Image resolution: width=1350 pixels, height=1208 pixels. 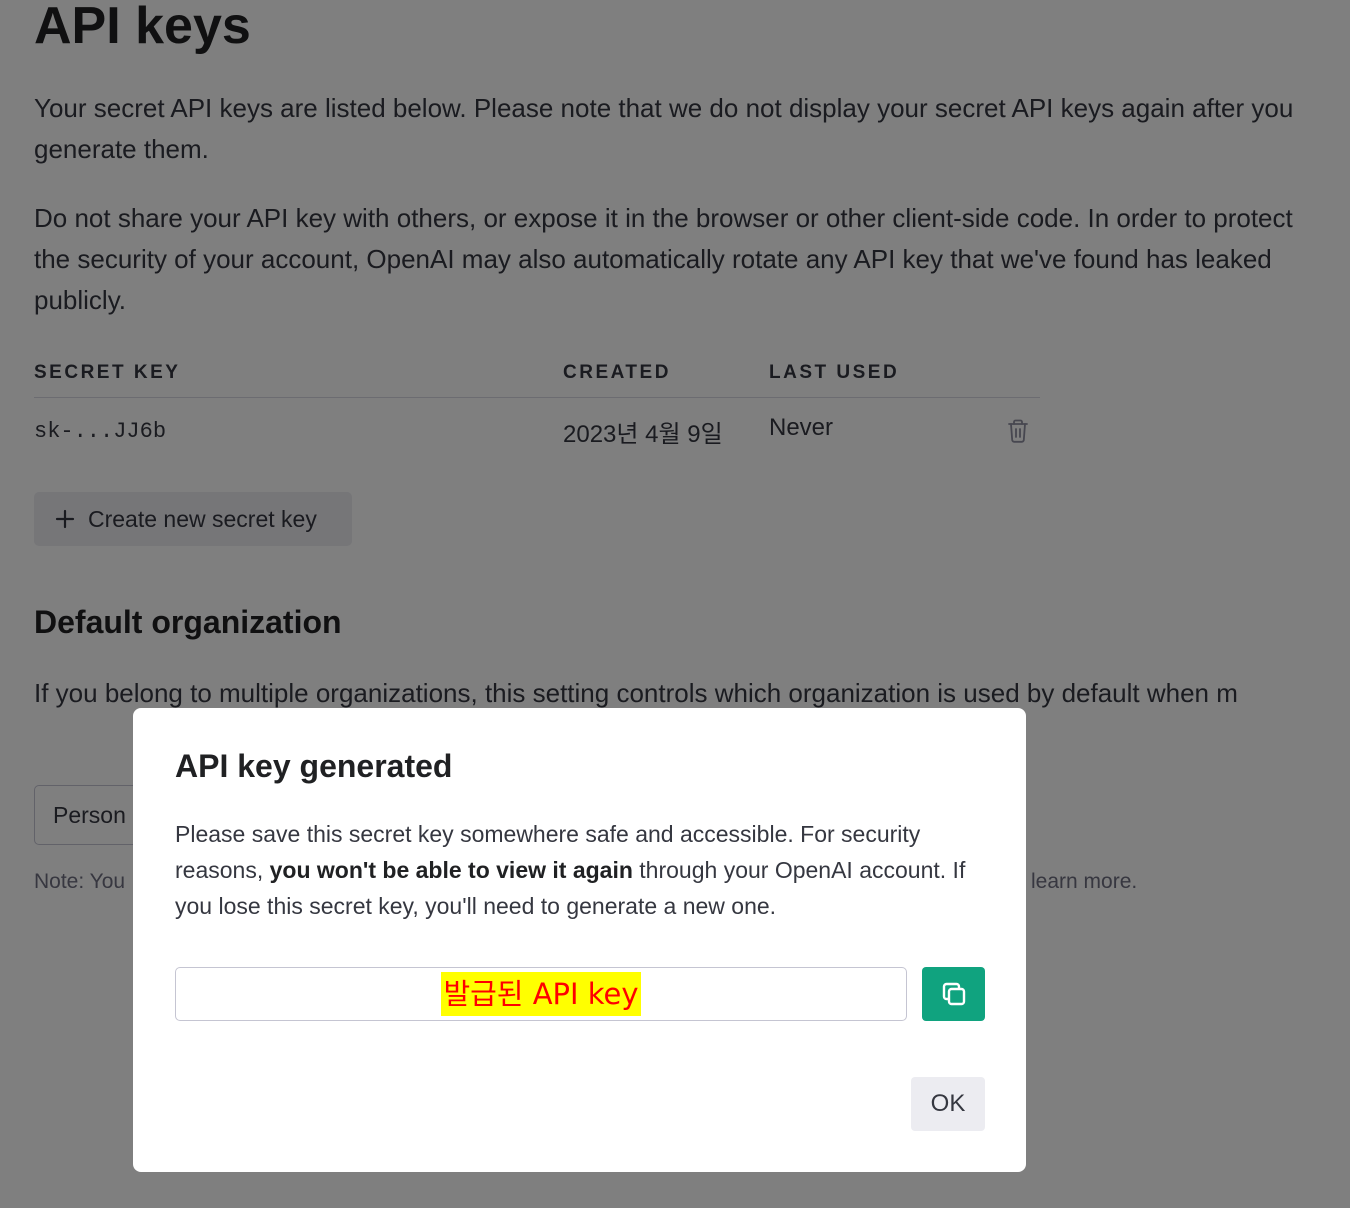 I want to click on ok-button: OK, so click(x=948, y=1104).